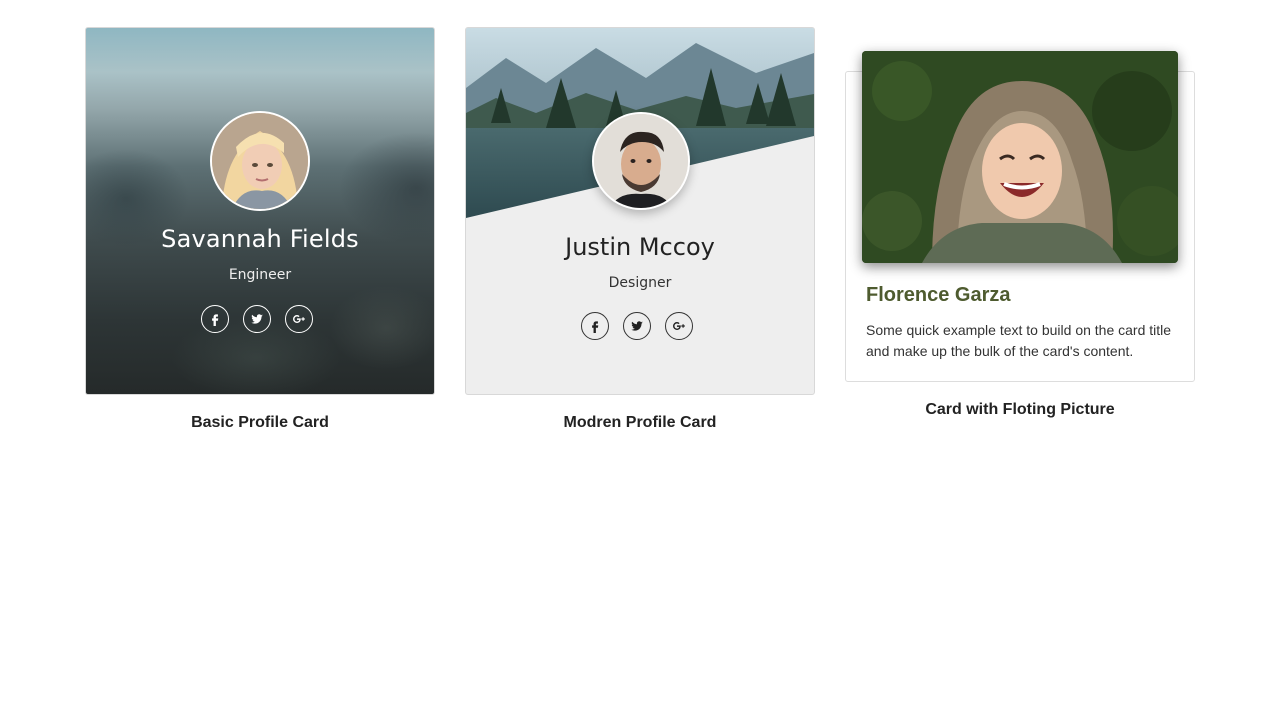  What do you see at coordinates (1020, 409) in the screenshot?
I see `floating-card-caption: Card with Floting Picture` at bounding box center [1020, 409].